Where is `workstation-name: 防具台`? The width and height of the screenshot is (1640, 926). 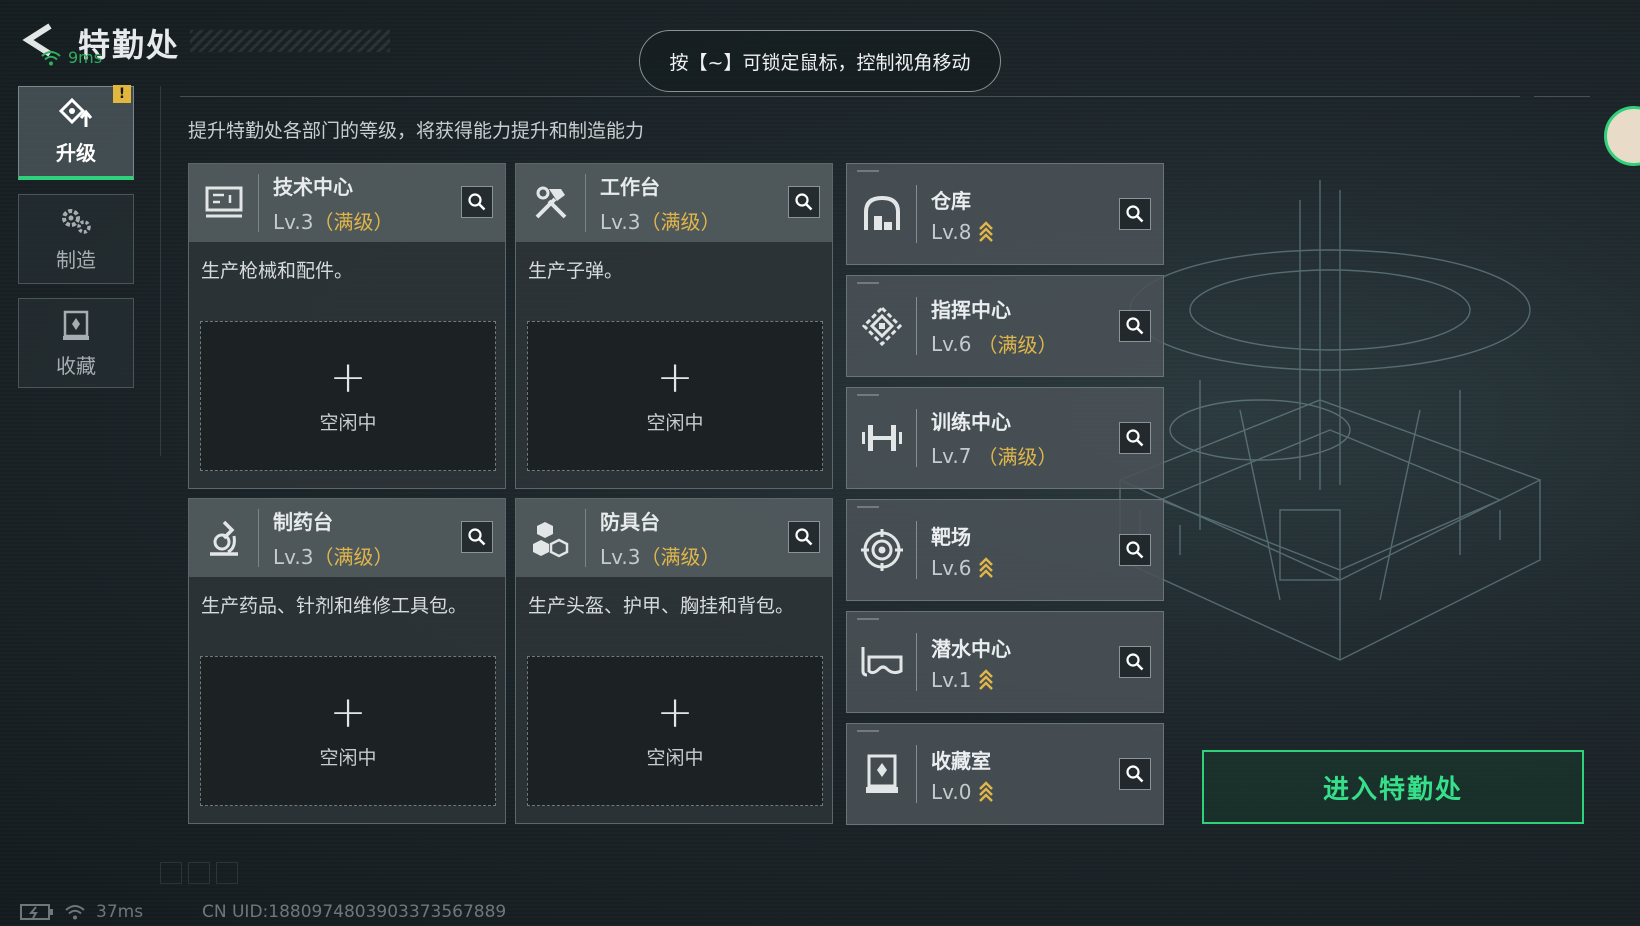
workstation-name: 防具台 is located at coordinates (630, 522).